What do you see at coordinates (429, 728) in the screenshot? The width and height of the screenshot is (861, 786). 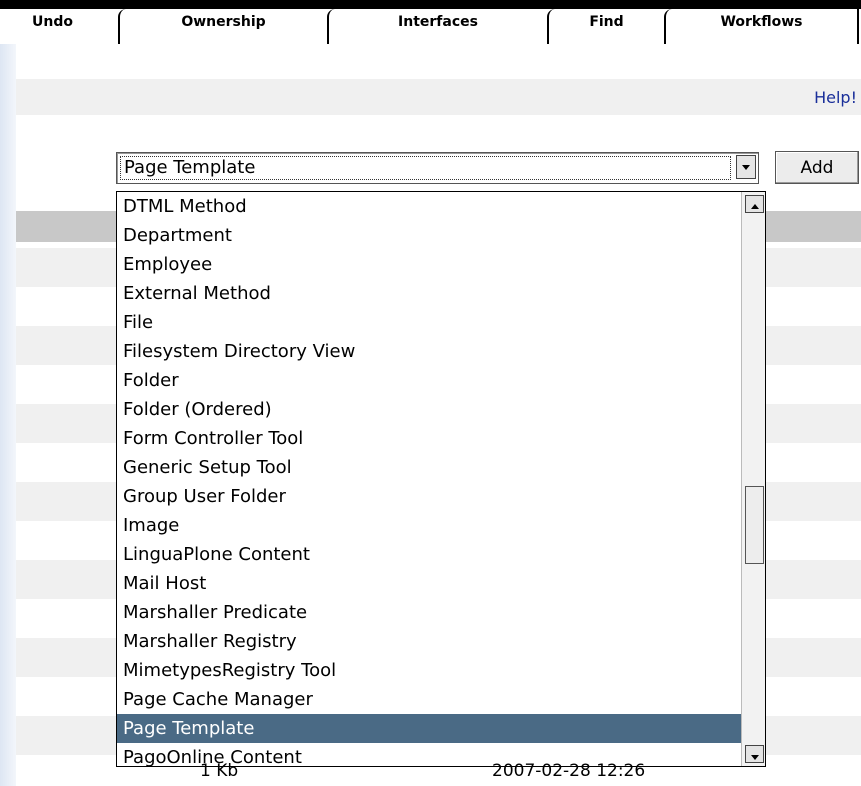 I see `dropdown-option-selected: Page Template` at bounding box center [429, 728].